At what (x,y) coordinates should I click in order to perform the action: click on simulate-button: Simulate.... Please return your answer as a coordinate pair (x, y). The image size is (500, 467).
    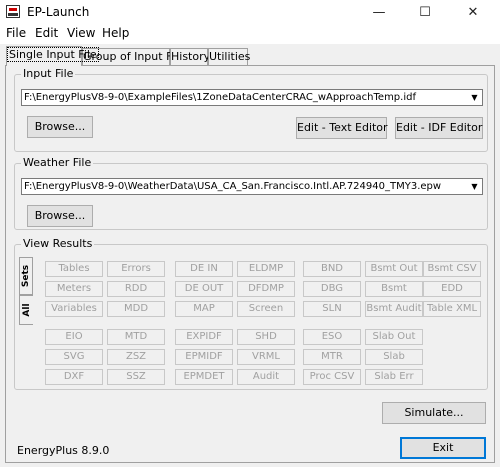
    Looking at the image, I should click on (434, 413).